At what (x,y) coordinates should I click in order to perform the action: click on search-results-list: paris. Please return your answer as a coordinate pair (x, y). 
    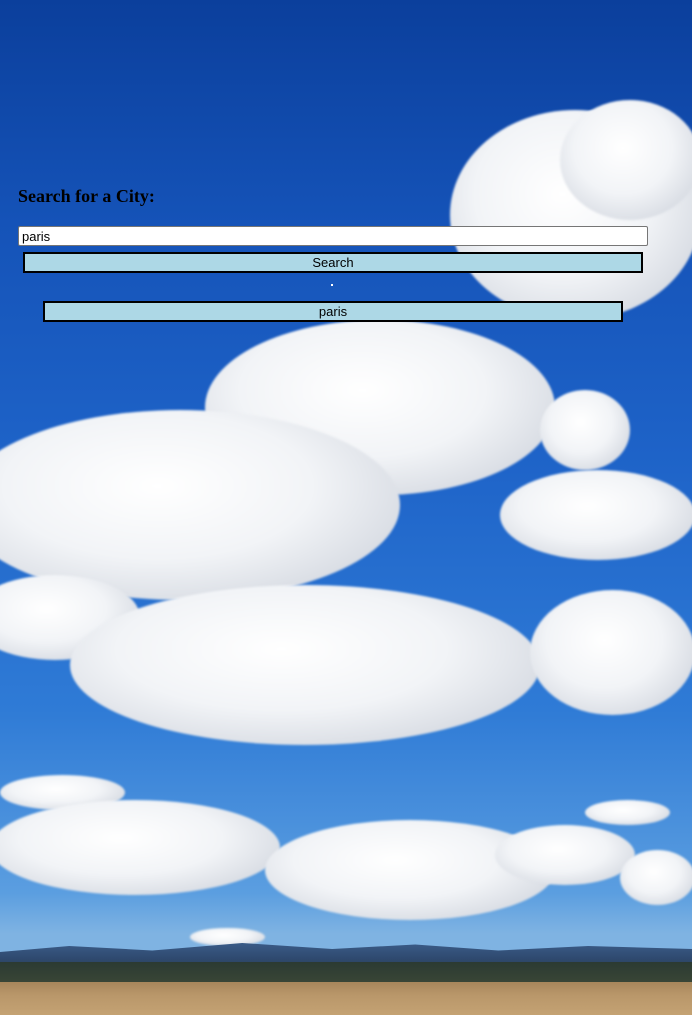
    Looking at the image, I should click on (333, 311).